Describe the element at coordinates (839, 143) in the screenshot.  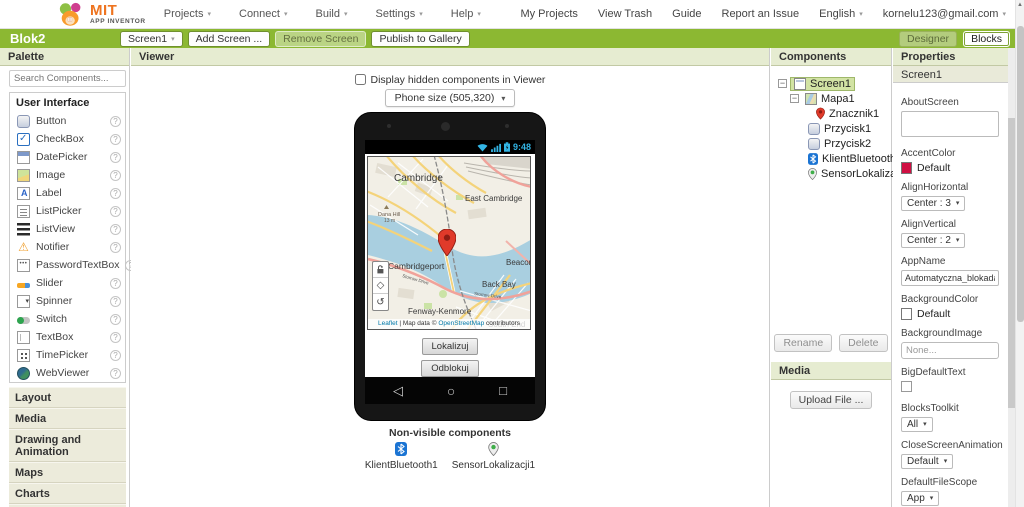
I see `tree-item-przycisk2: Przycisk2` at that location.